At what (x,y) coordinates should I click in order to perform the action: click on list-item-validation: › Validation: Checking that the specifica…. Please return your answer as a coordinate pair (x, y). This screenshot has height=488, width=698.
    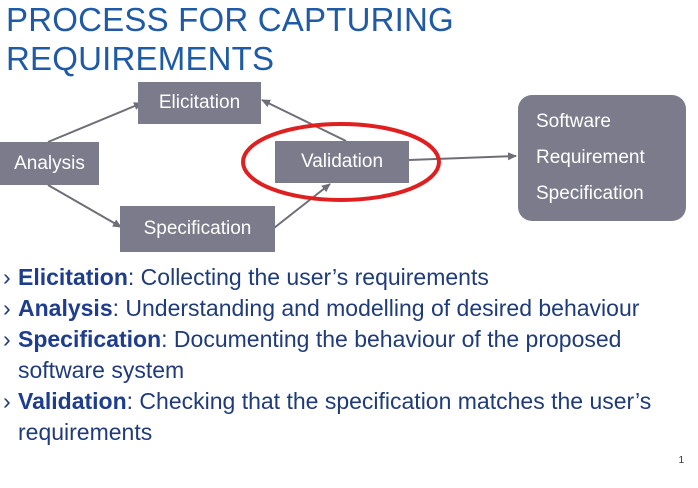
    Looking at the image, I should click on (339, 417).